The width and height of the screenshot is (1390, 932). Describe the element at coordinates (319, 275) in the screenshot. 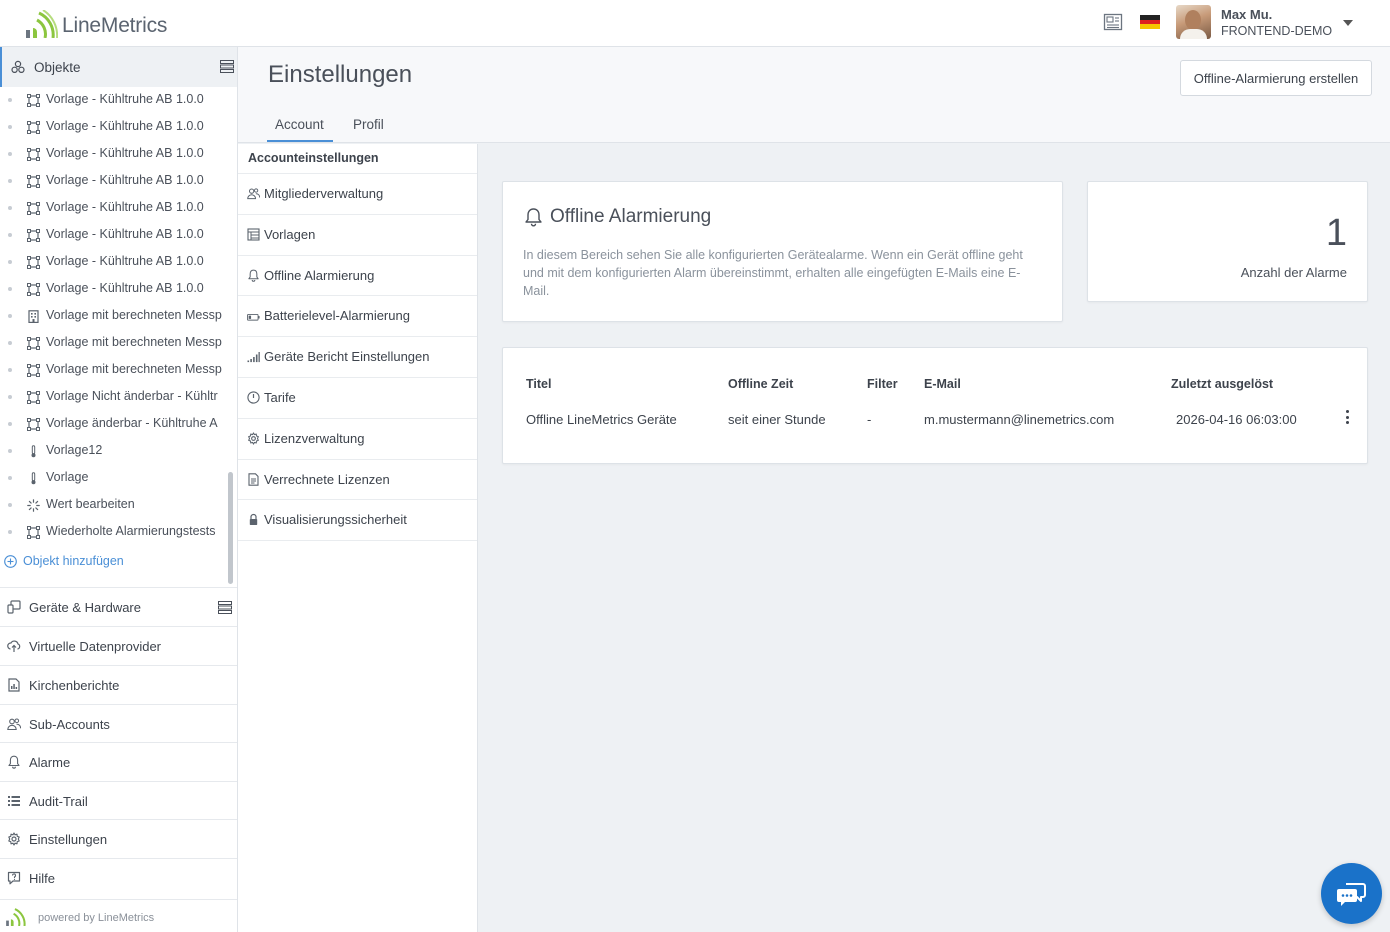

I see `settings-item-label: Offline Alarmierung` at that location.